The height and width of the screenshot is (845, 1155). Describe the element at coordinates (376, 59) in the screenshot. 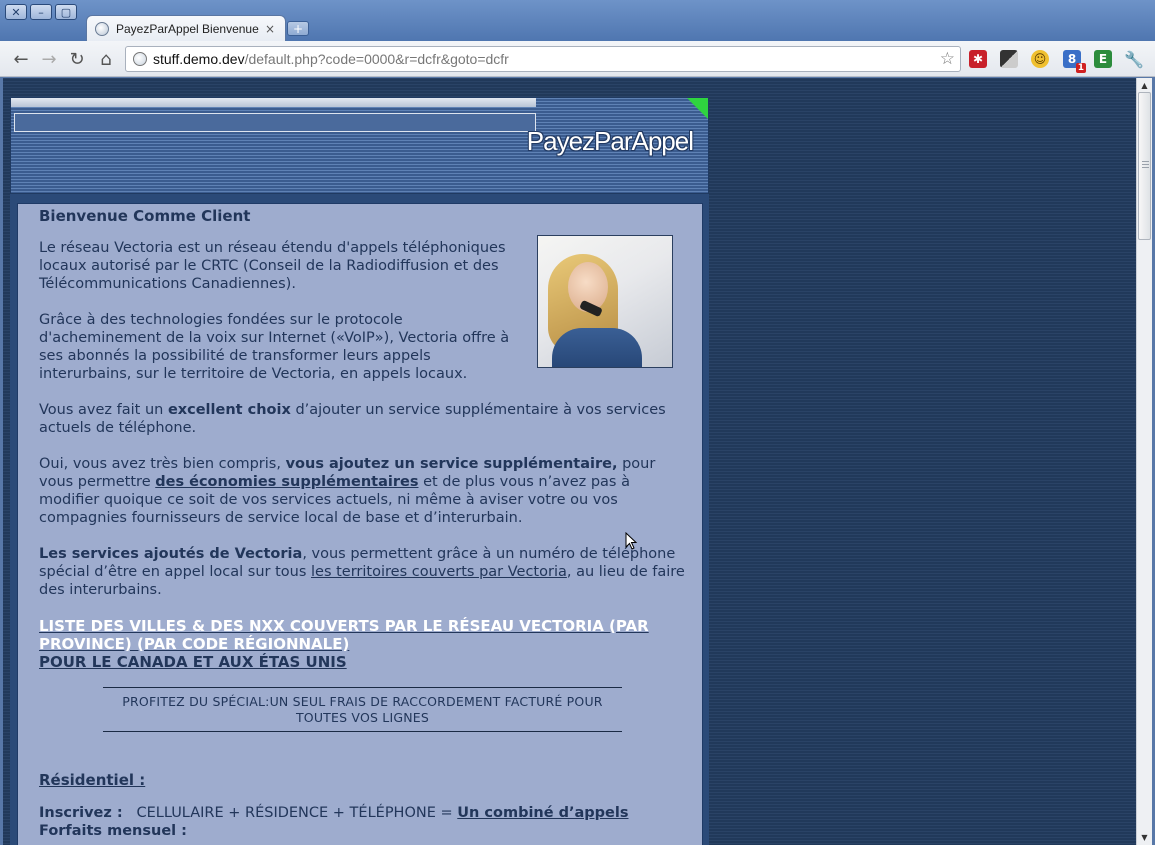

I see `url-path: /default.php?code=0000&r=dcfr&goto=dcfr` at that location.